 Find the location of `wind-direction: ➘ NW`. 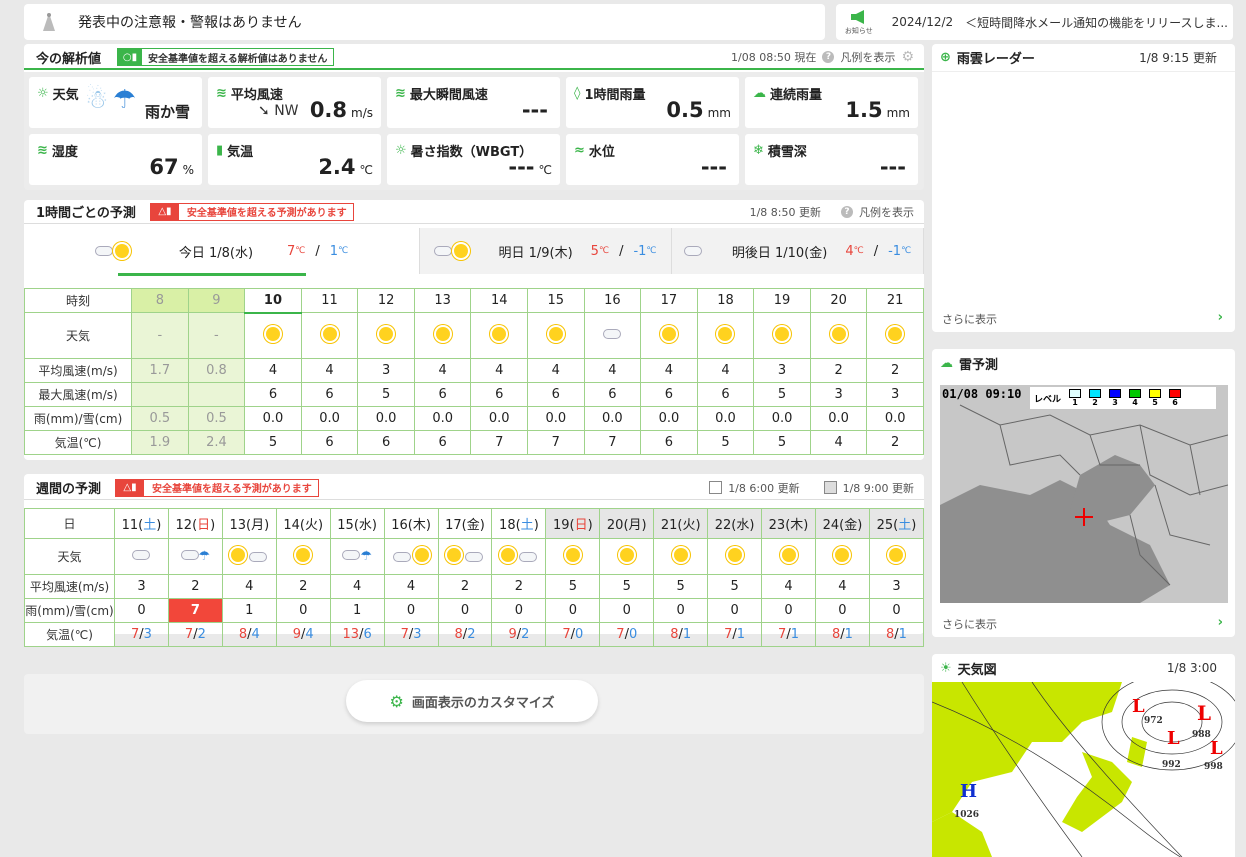

wind-direction: ➘ NW is located at coordinates (278, 111).